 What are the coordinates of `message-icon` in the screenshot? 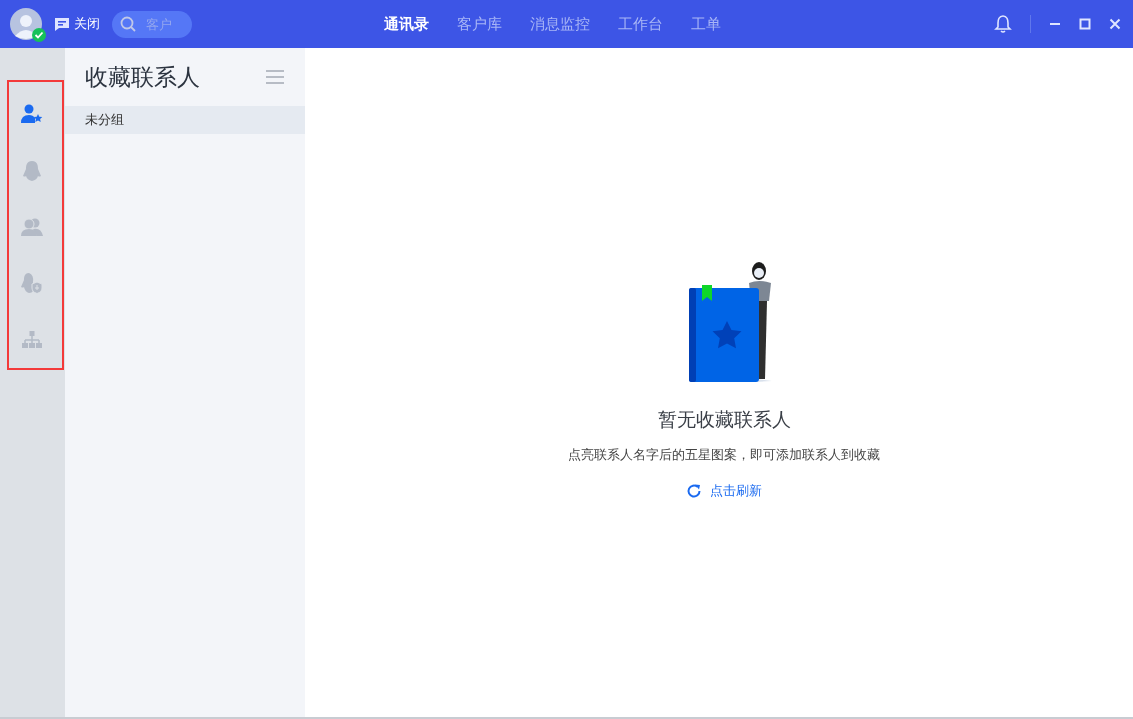 It's located at (62, 24).